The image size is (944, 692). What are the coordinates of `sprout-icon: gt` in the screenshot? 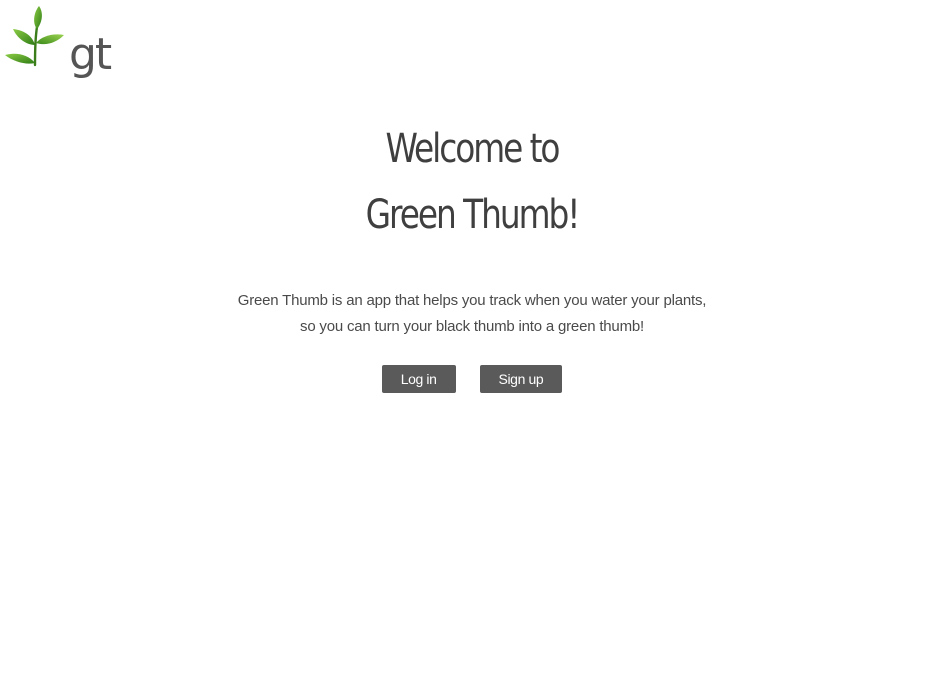 It's located at (59, 43).